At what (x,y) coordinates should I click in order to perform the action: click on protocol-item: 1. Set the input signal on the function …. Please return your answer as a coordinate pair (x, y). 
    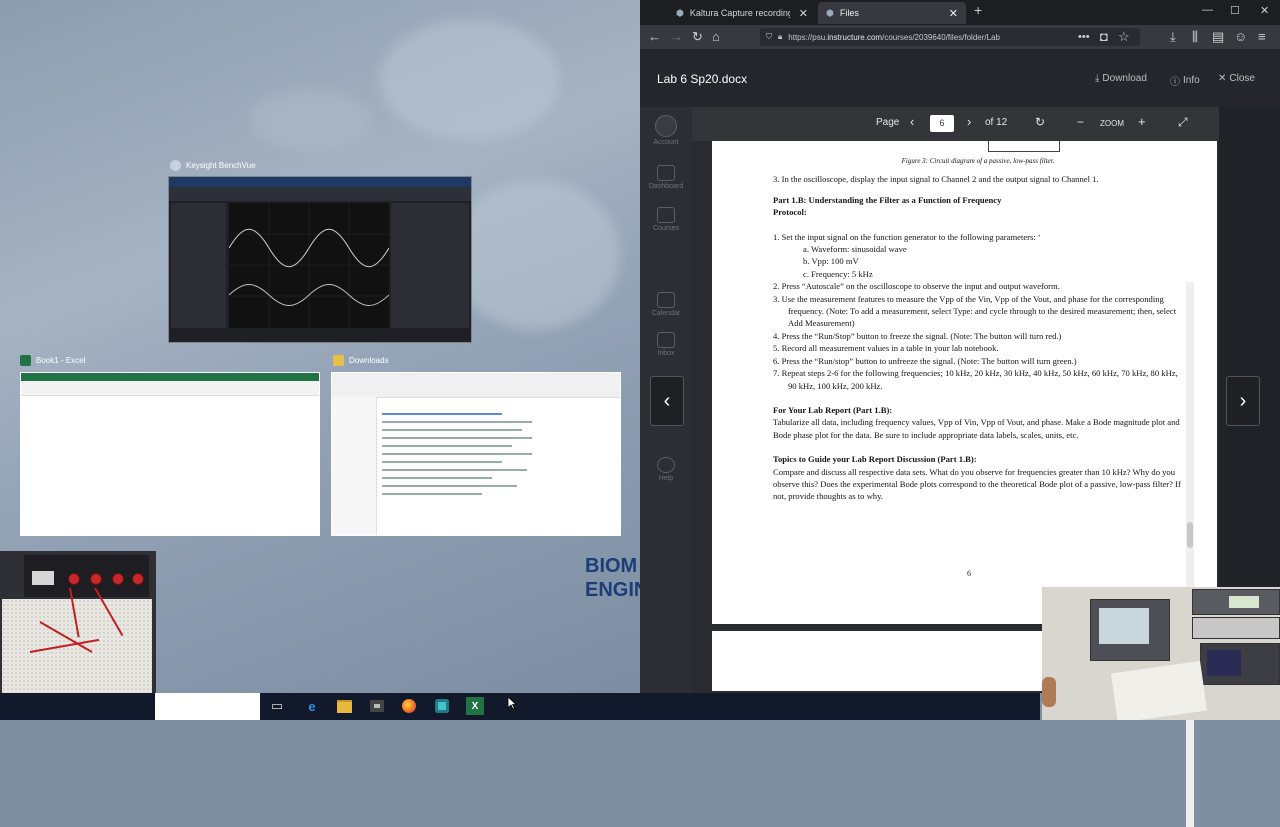
    Looking at the image, I should click on (907, 236).